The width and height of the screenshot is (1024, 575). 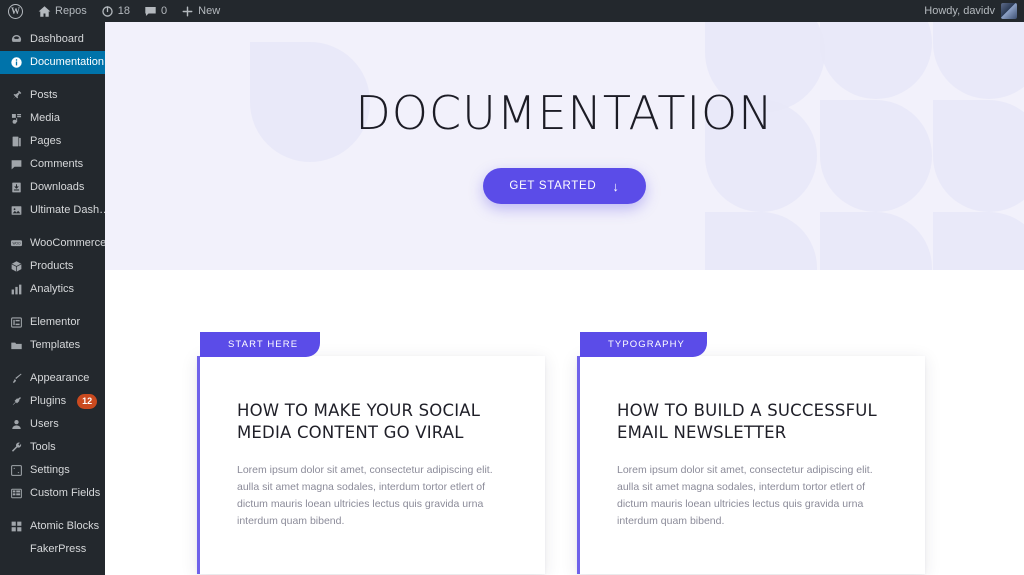 What do you see at coordinates (43, 447) in the screenshot?
I see `sidebar-item-label: Tools` at bounding box center [43, 447].